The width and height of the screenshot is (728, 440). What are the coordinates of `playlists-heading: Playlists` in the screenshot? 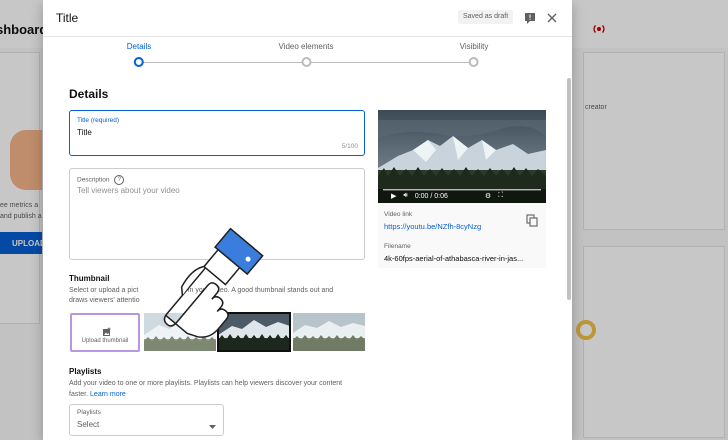 It's located at (85, 371).